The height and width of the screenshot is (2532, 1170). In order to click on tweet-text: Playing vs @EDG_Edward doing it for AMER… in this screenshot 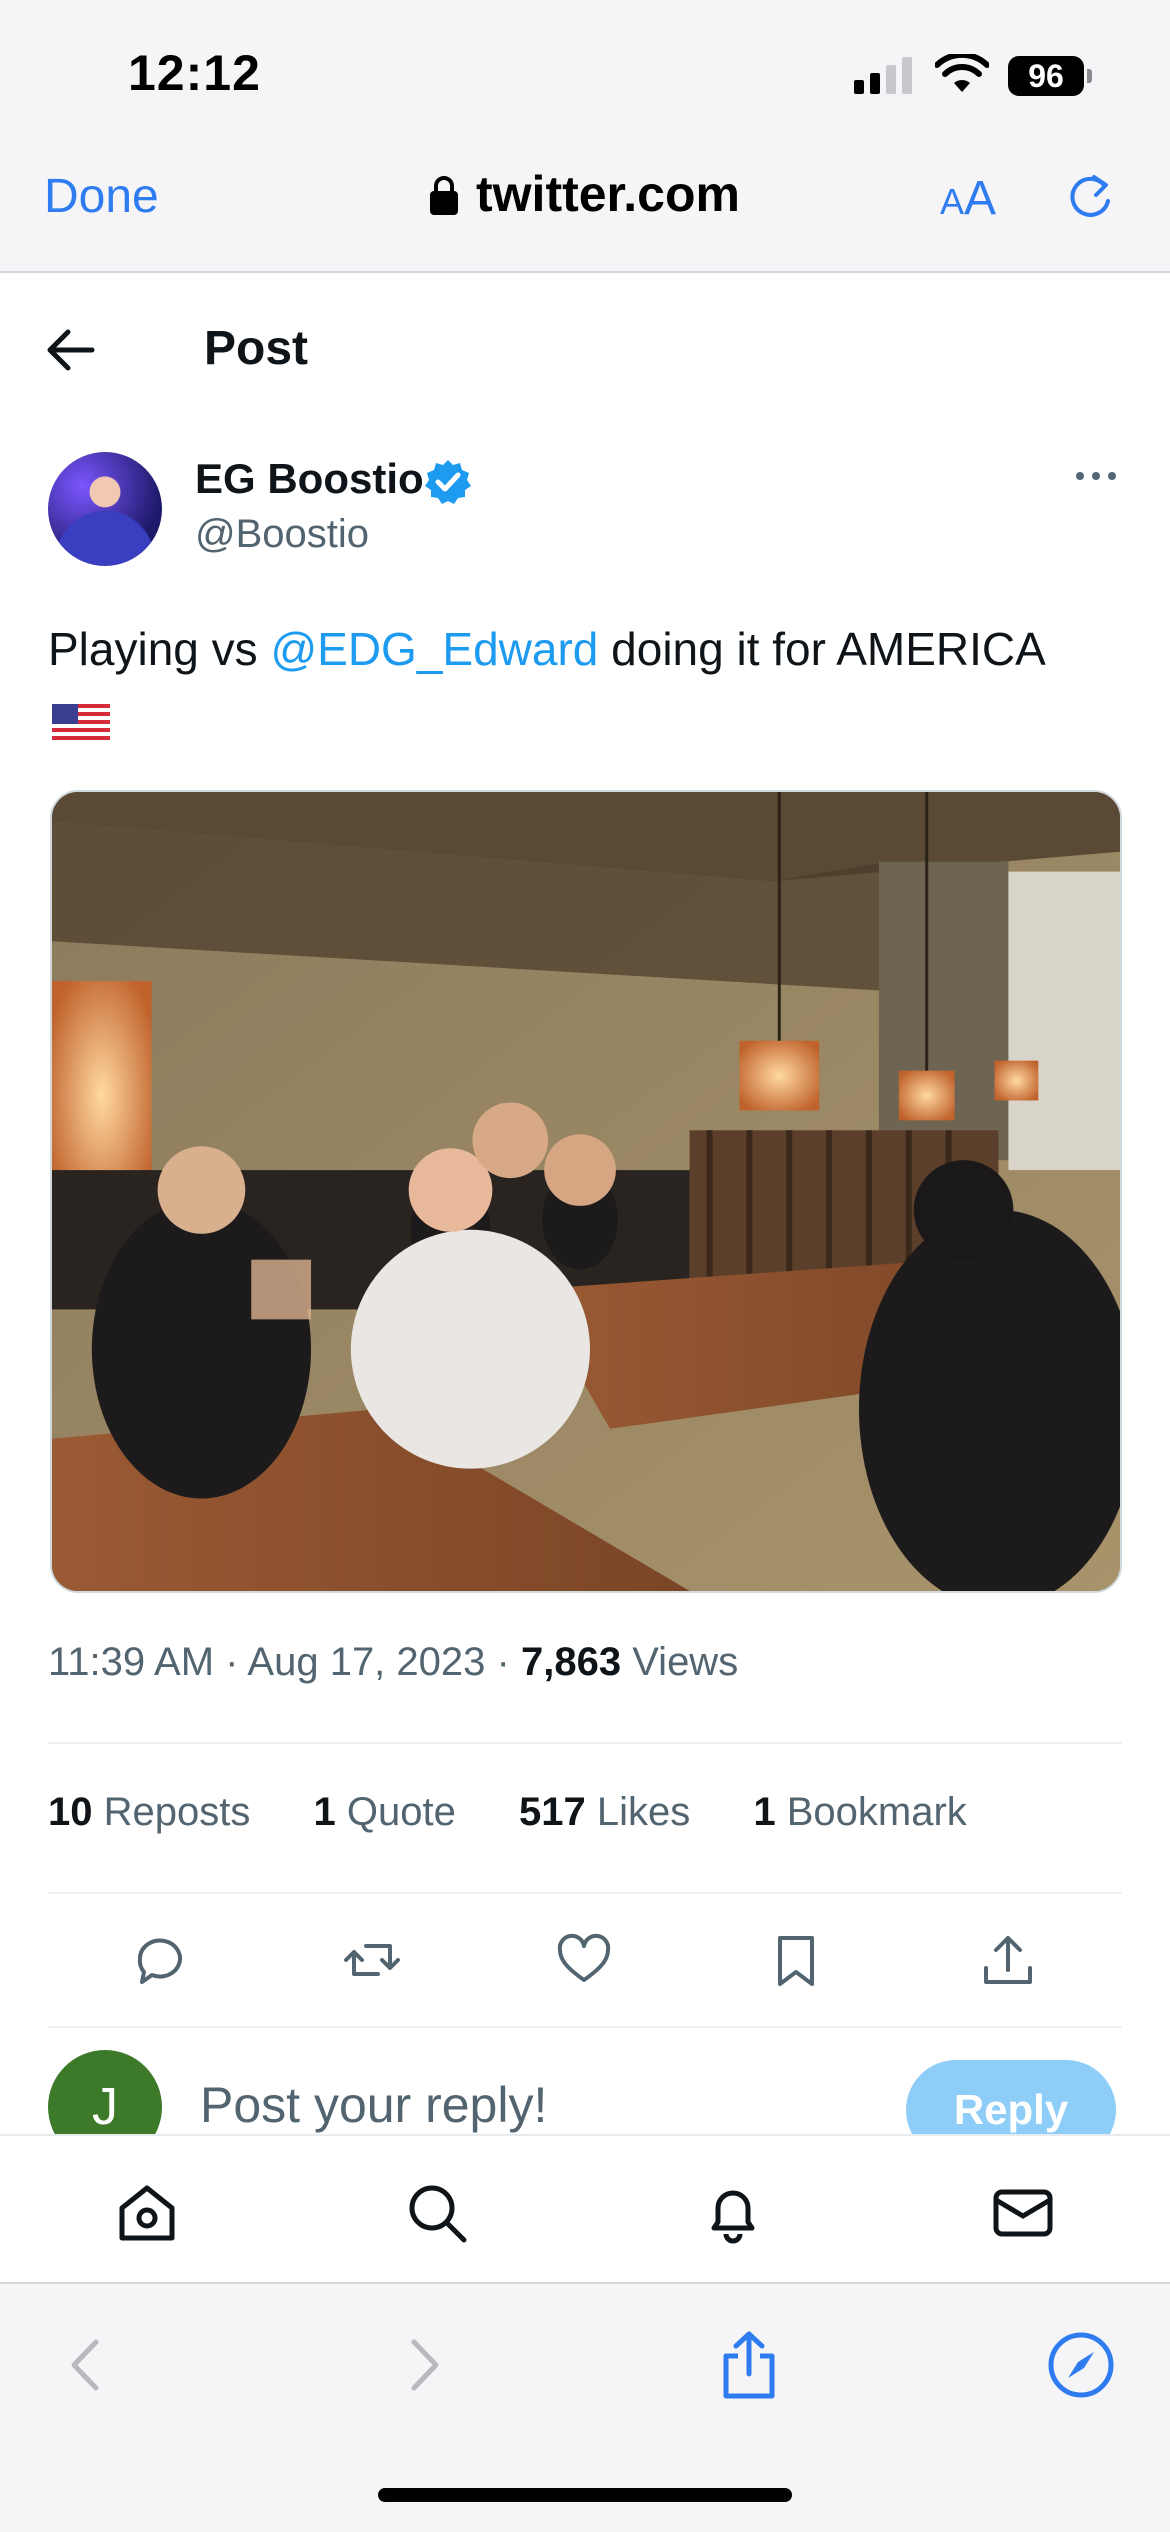, I will do `click(547, 649)`.